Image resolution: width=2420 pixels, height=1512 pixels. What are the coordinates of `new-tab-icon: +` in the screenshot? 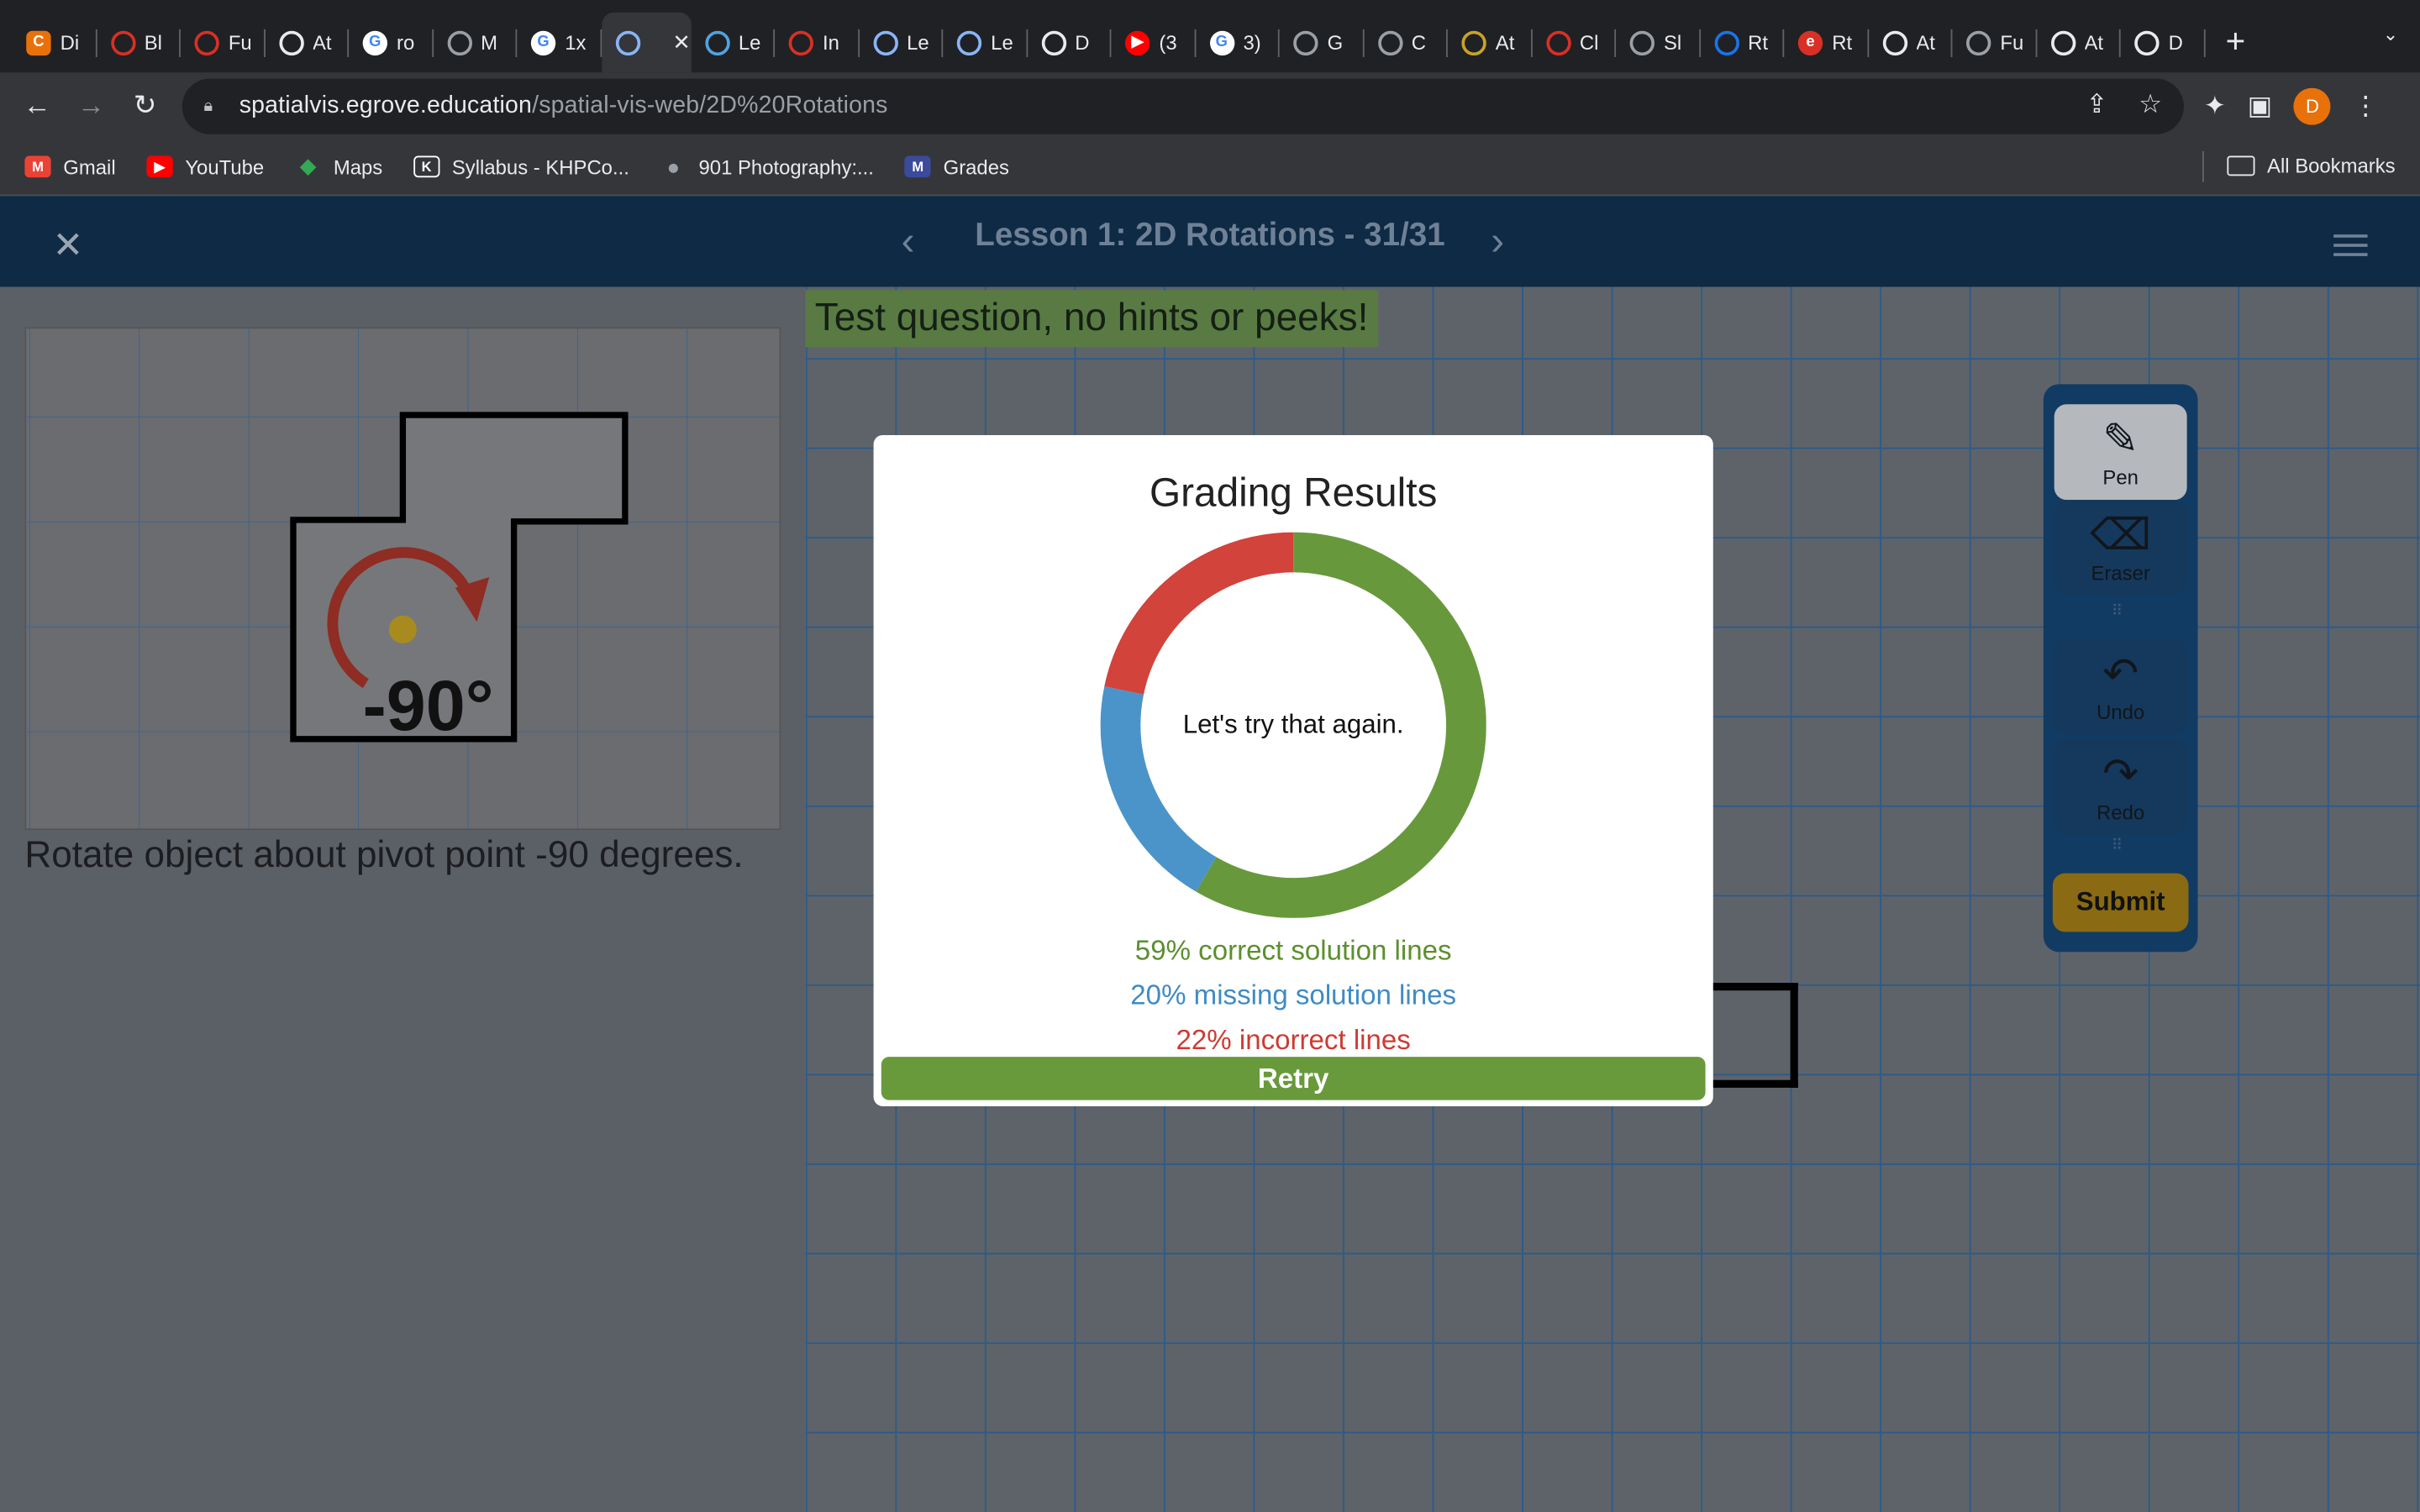 It's located at (2235, 42).